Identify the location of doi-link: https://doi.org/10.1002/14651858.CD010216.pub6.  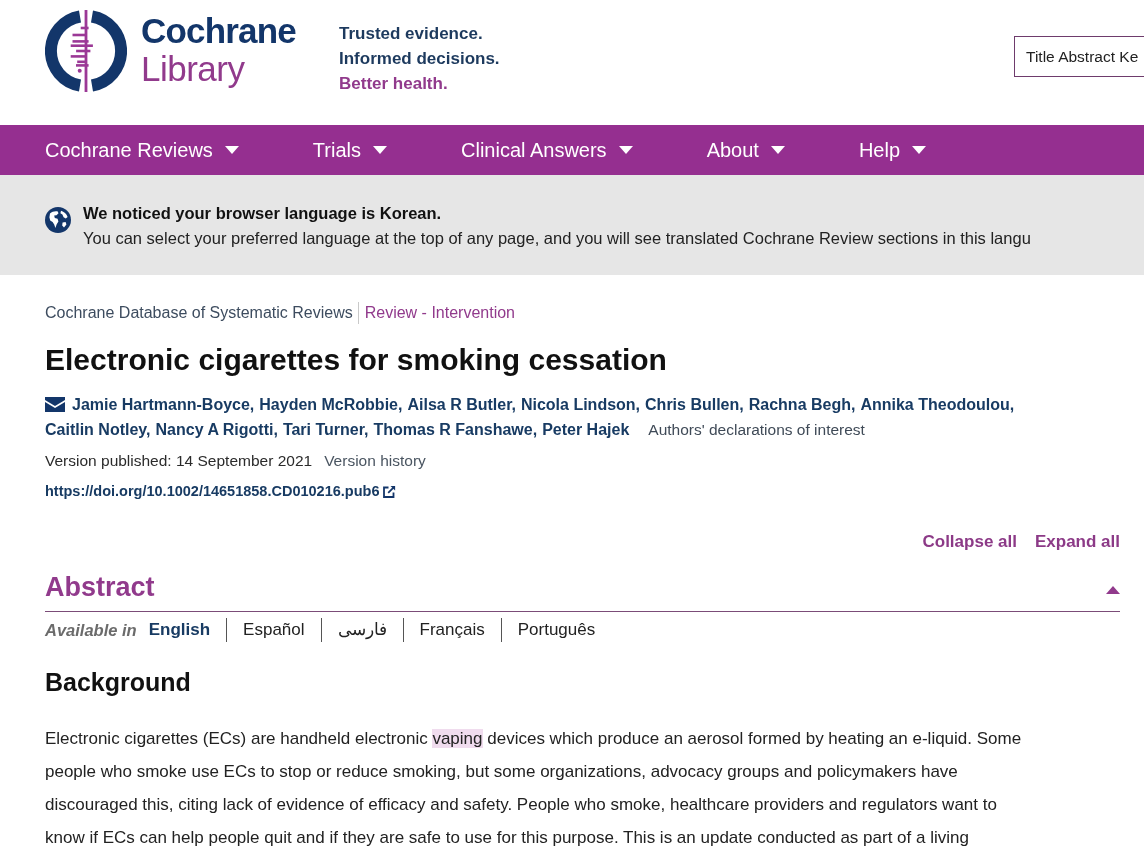
(212, 491).